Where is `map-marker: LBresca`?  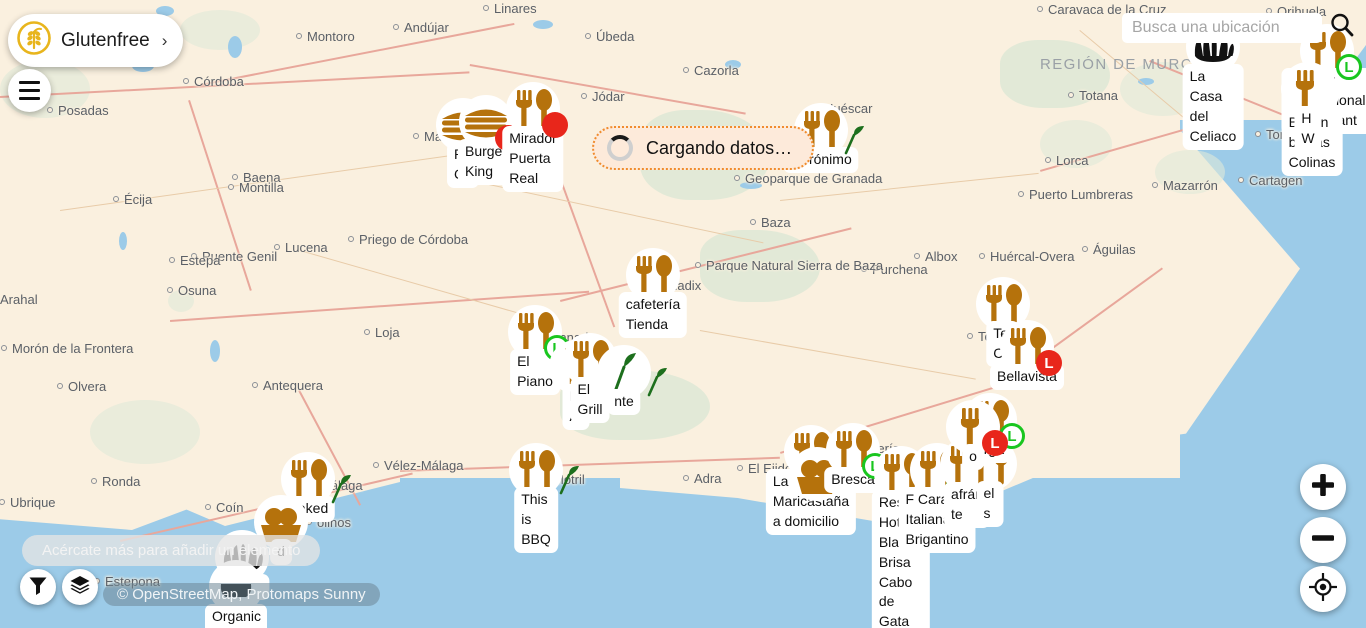
map-marker: LBresca is located at coordinates (856, 458).